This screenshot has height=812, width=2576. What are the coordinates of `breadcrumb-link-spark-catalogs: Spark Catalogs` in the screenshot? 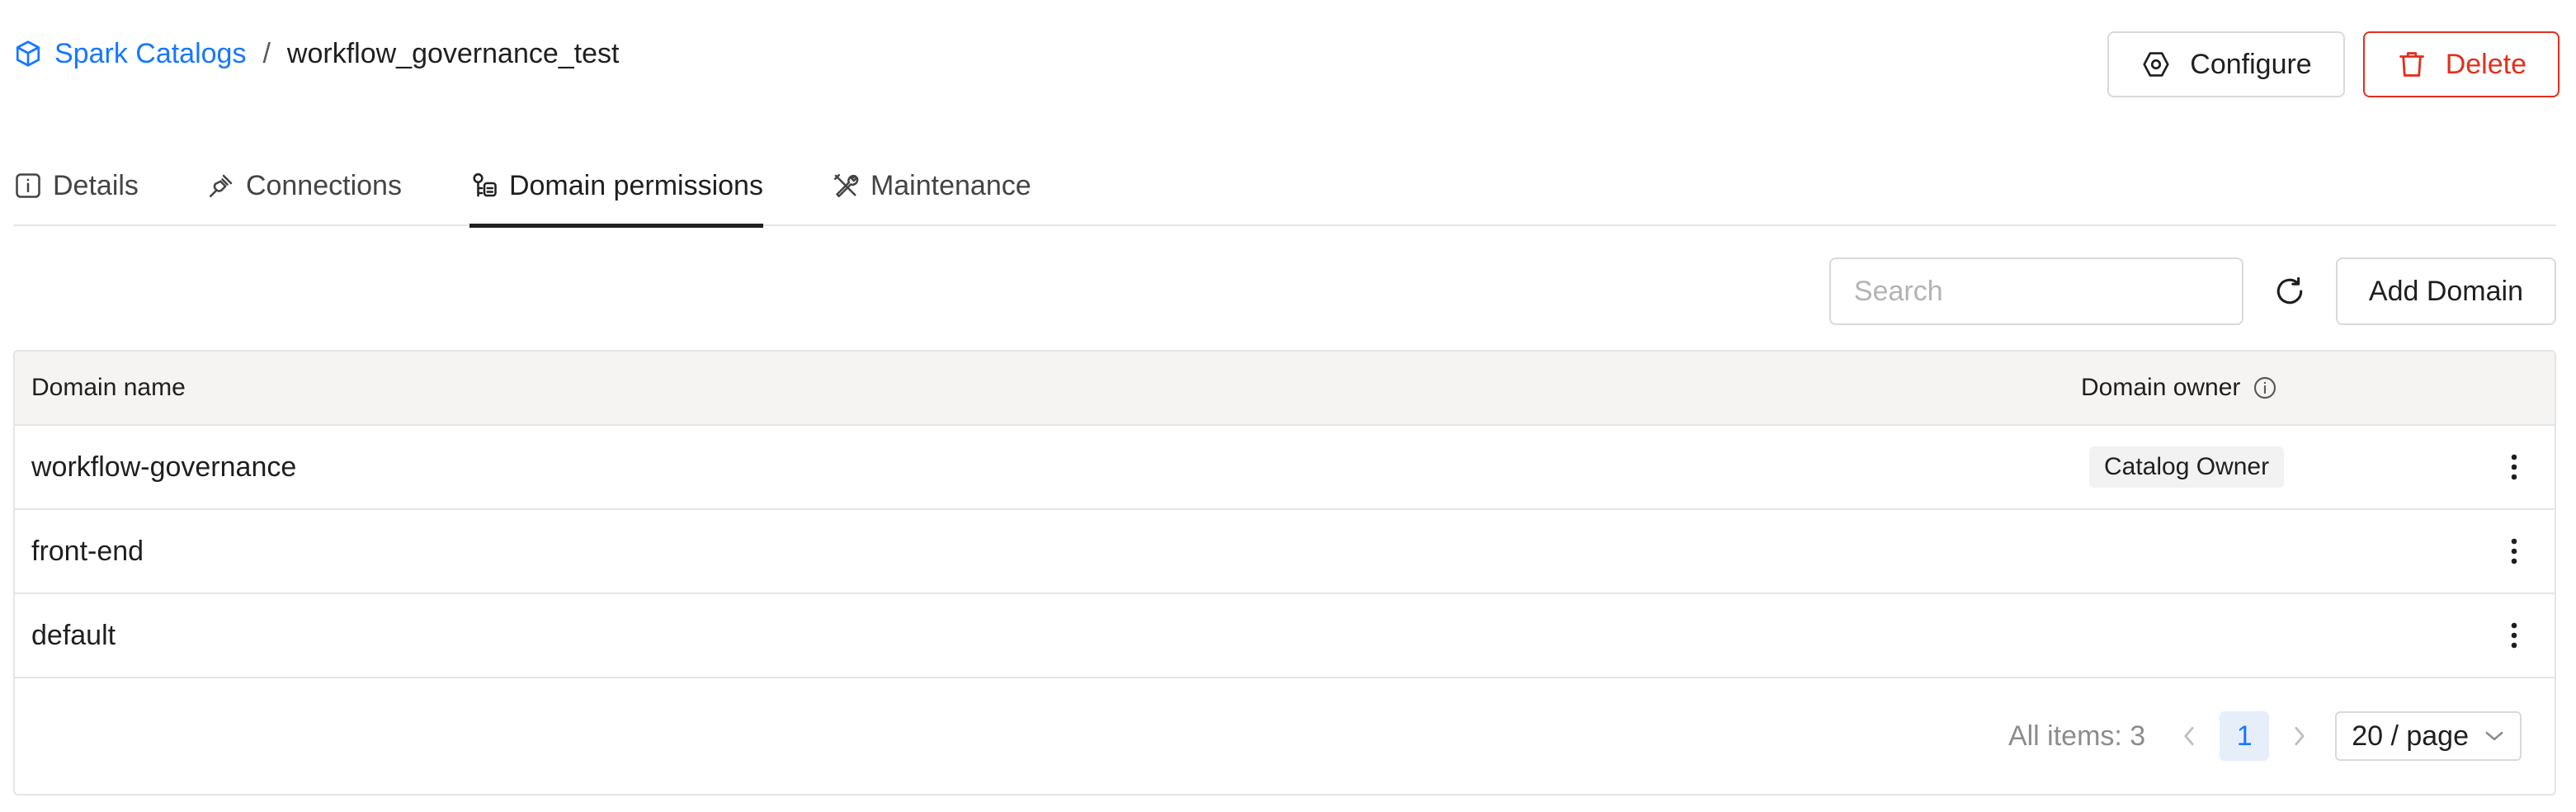 It's located at (129, 54).